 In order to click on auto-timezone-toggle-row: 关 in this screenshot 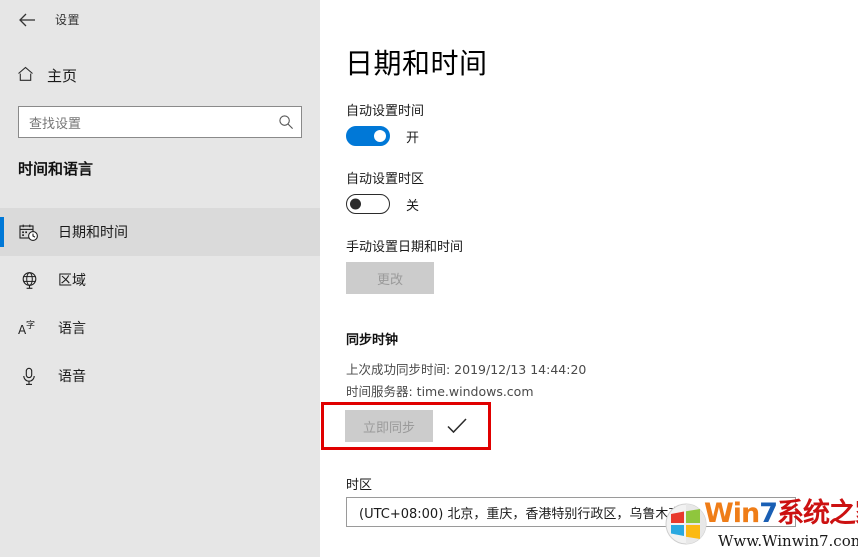, I will do `click(382, 204)`.